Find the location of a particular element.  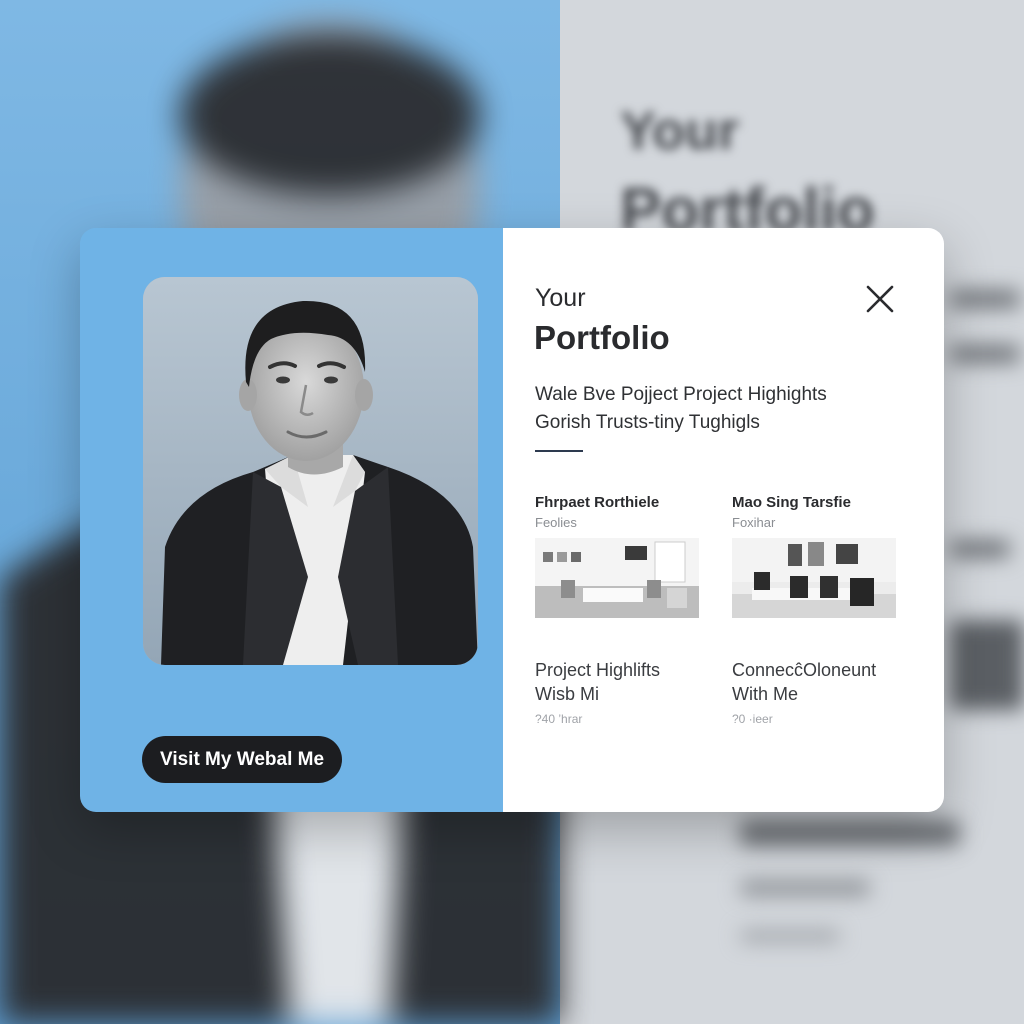

background-image-blur is located at coordinates (987, 665).